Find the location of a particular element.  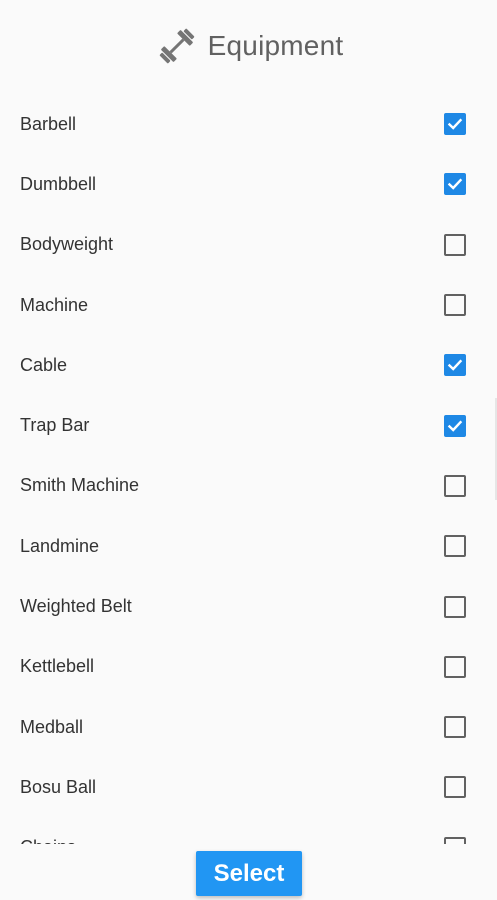

list-item: Barbell is located at coordinates (248, 124).